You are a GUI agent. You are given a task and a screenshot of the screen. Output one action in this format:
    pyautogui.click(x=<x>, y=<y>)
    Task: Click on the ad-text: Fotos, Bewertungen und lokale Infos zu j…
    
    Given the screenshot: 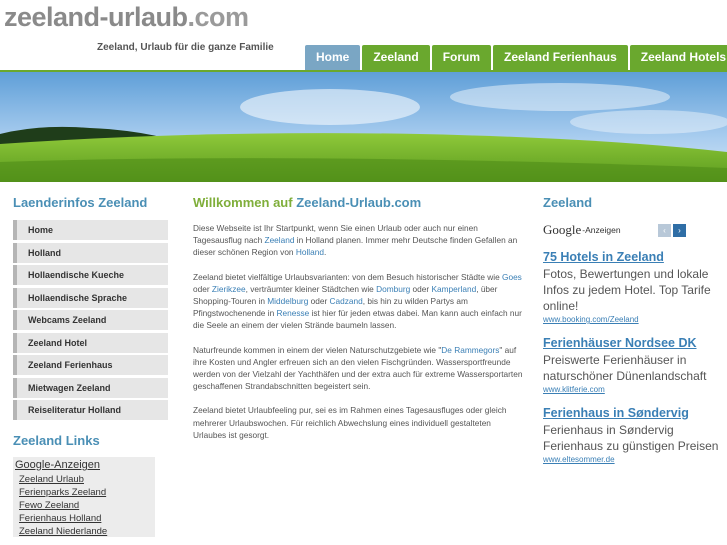 What is the action you would take?
    pyautogui.click(x=627, y=290)
    